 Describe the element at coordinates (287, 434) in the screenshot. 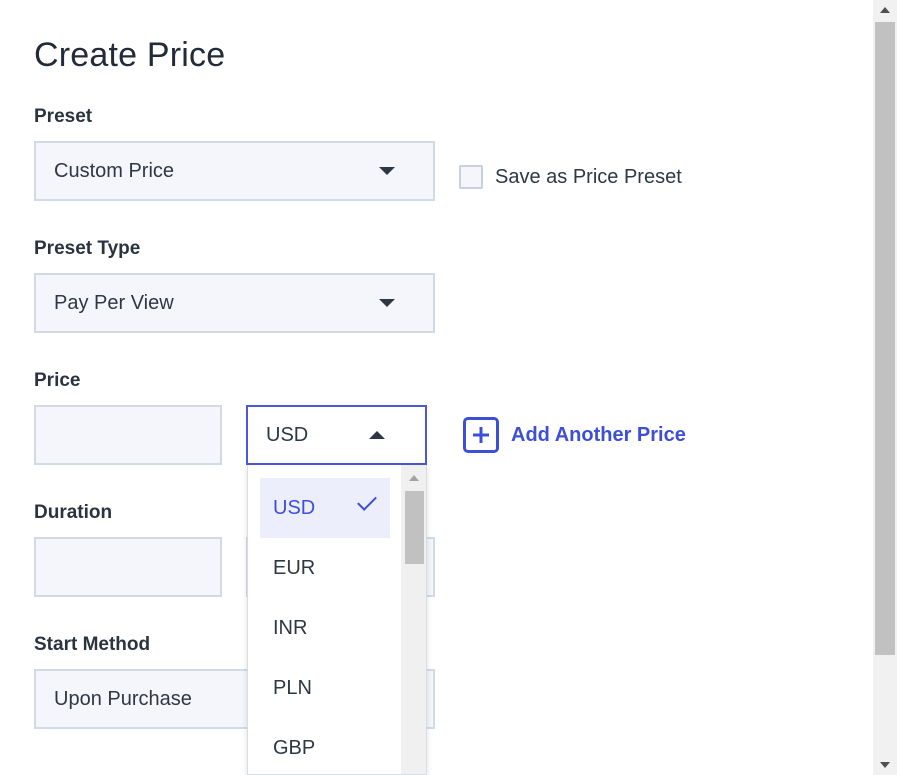

I see `currency-select-value: USD` at that location.